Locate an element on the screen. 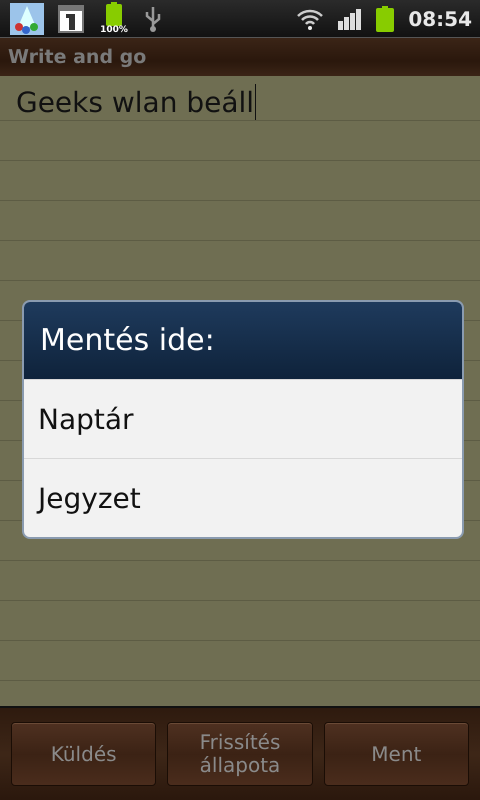  action-button: Küldés is located at coordinates (83, 754).